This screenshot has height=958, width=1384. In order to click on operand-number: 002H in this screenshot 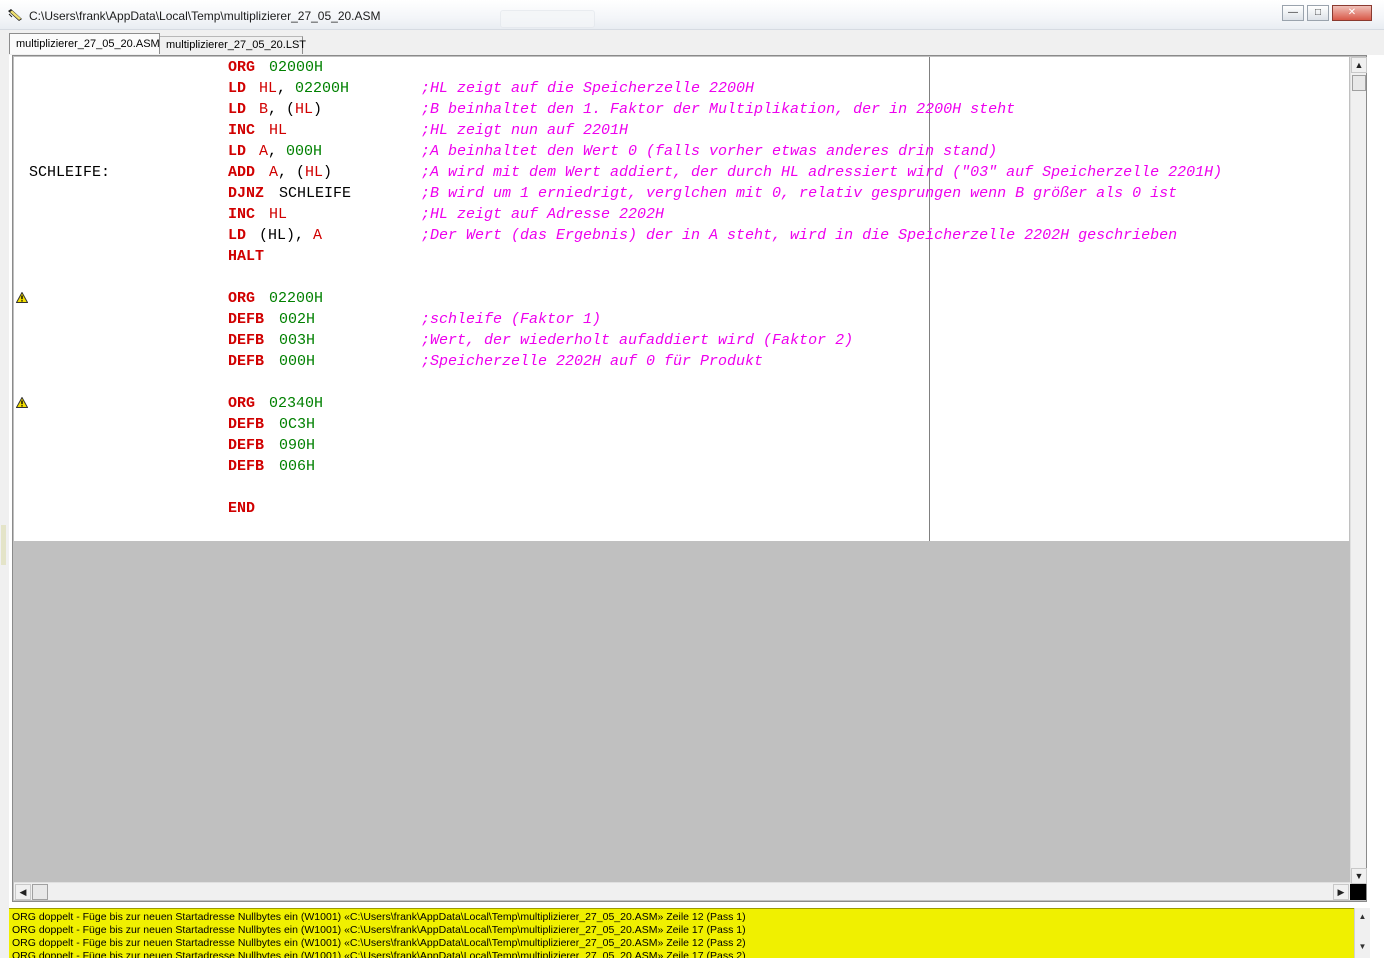, I will do `click(297, 319)`.